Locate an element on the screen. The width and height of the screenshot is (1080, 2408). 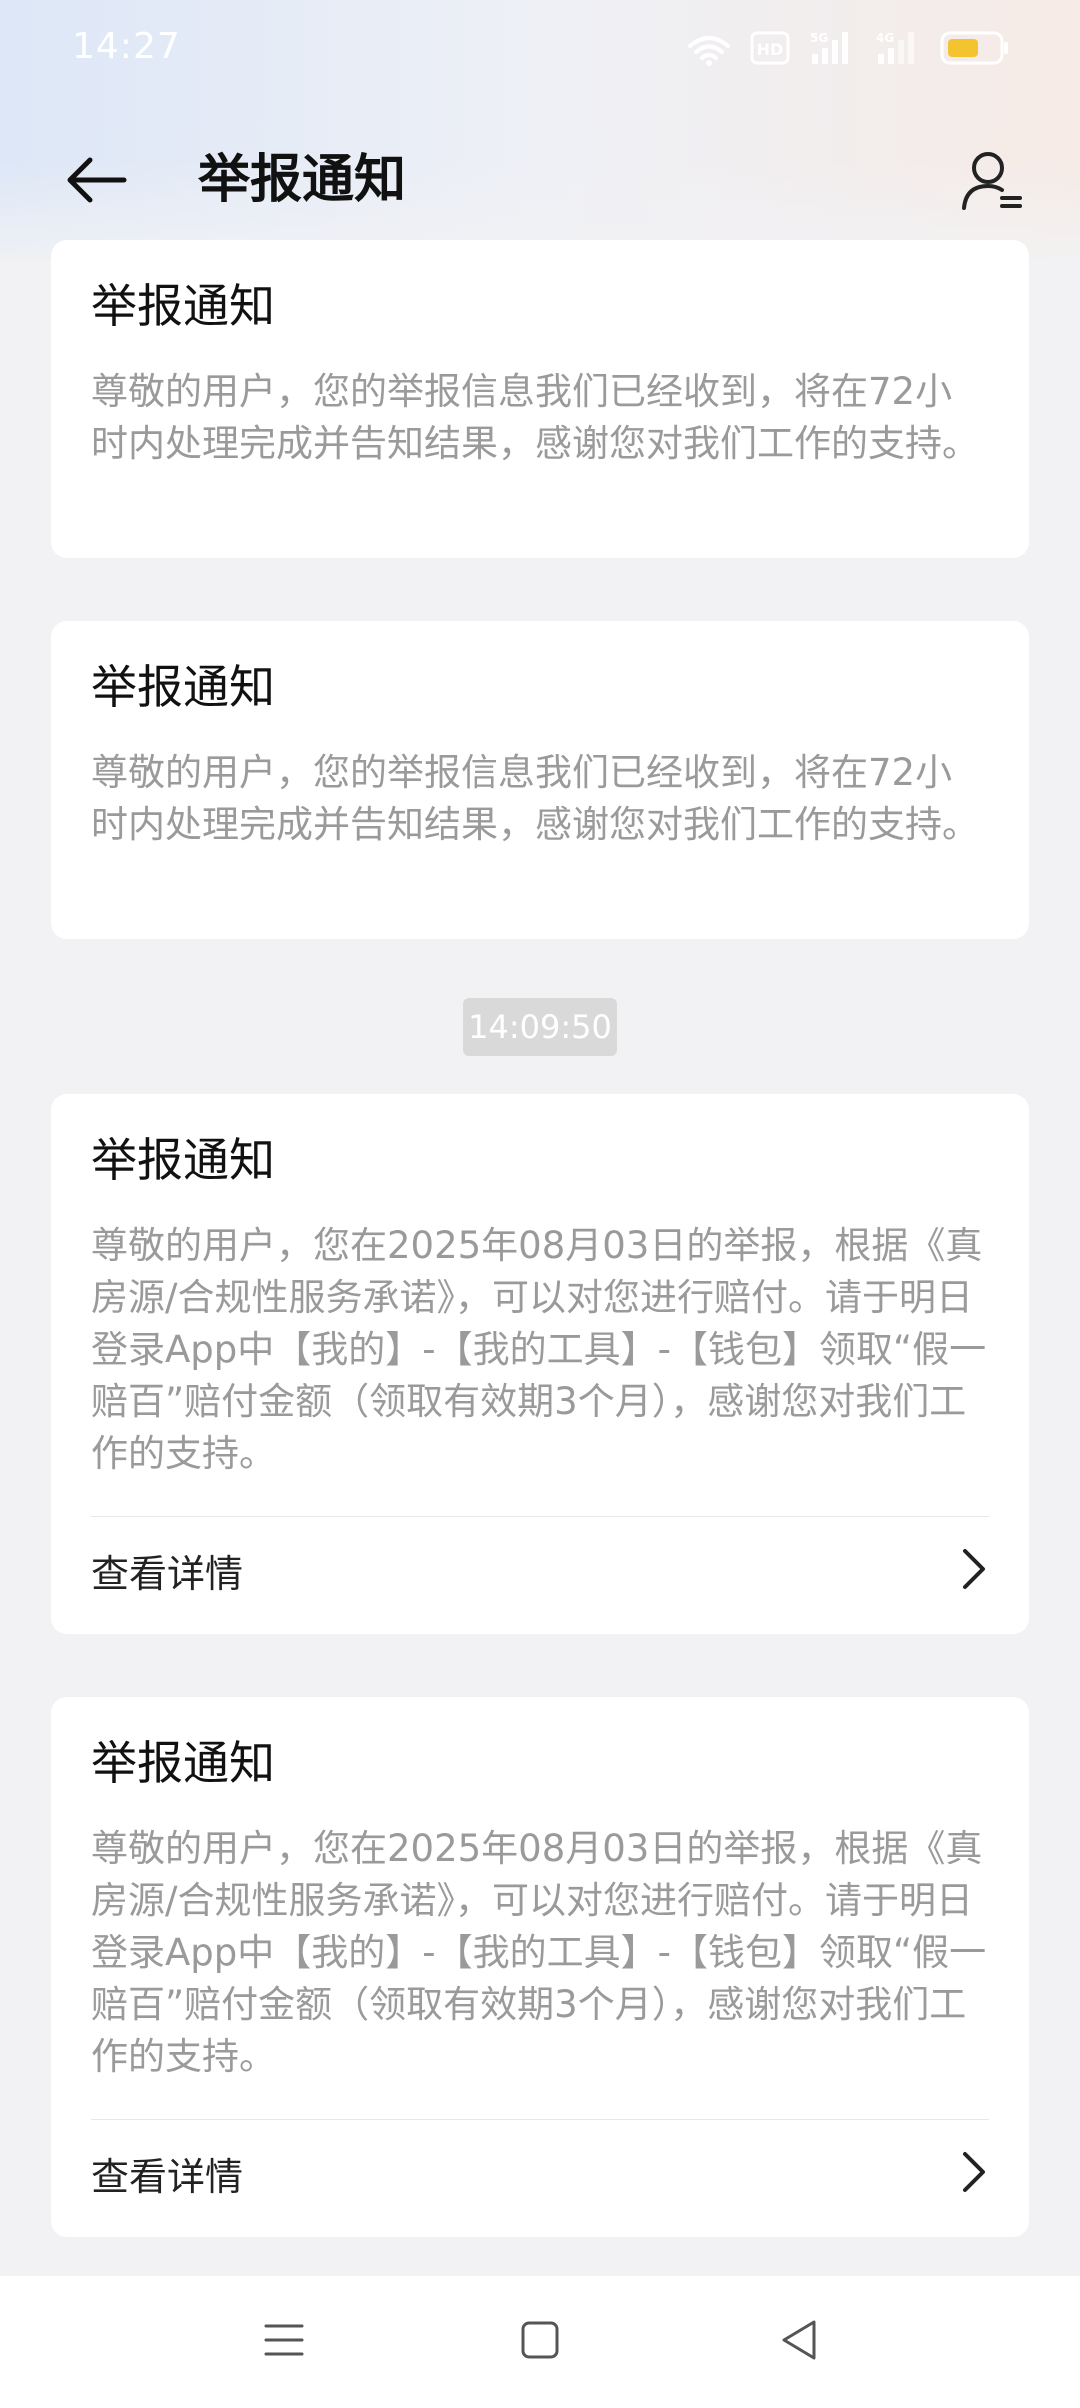
home-square-icon is located at coordinates (540, 2342).